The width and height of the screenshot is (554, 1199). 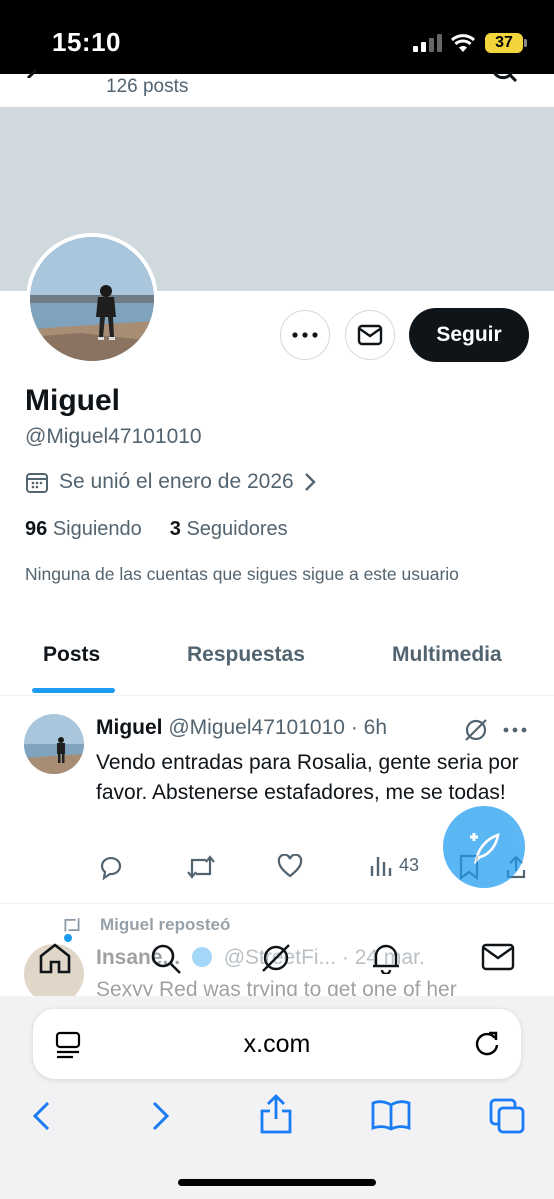 I want to click on more-options-button, so click(x=305, y=335).